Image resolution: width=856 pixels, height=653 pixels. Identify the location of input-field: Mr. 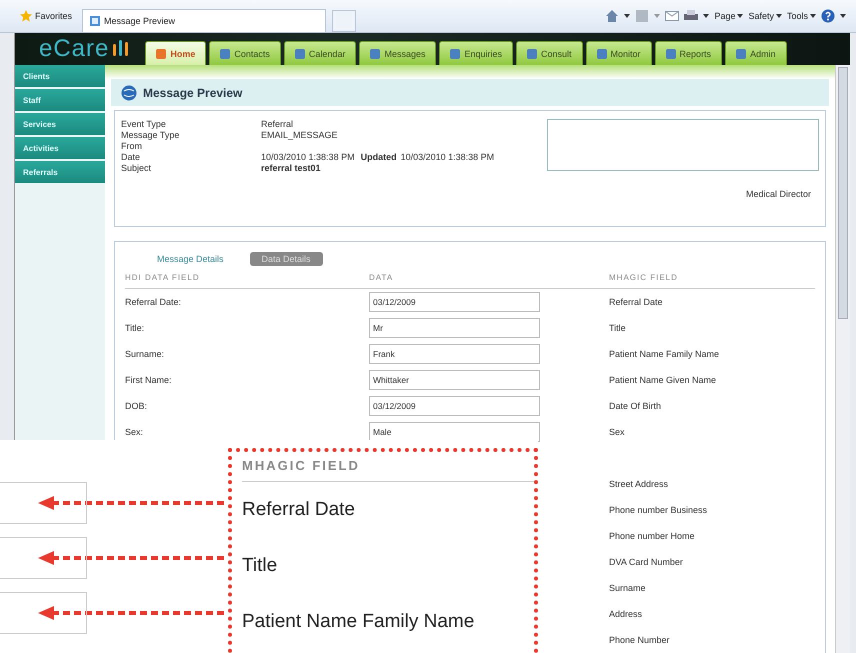
(454, 328).